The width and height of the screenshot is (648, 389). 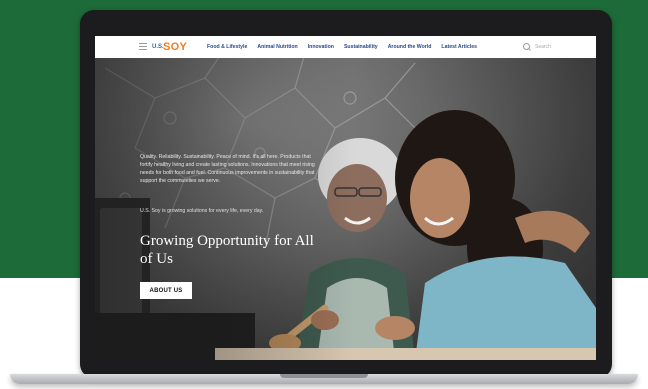 I want to click on search-icon, so click(x=526, y=46).